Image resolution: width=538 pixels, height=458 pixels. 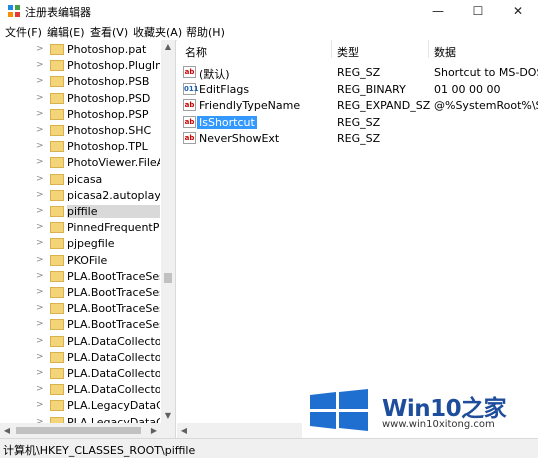 I want to click on tree-item: > Photoshop.PSB, so click(x=80, y=82).